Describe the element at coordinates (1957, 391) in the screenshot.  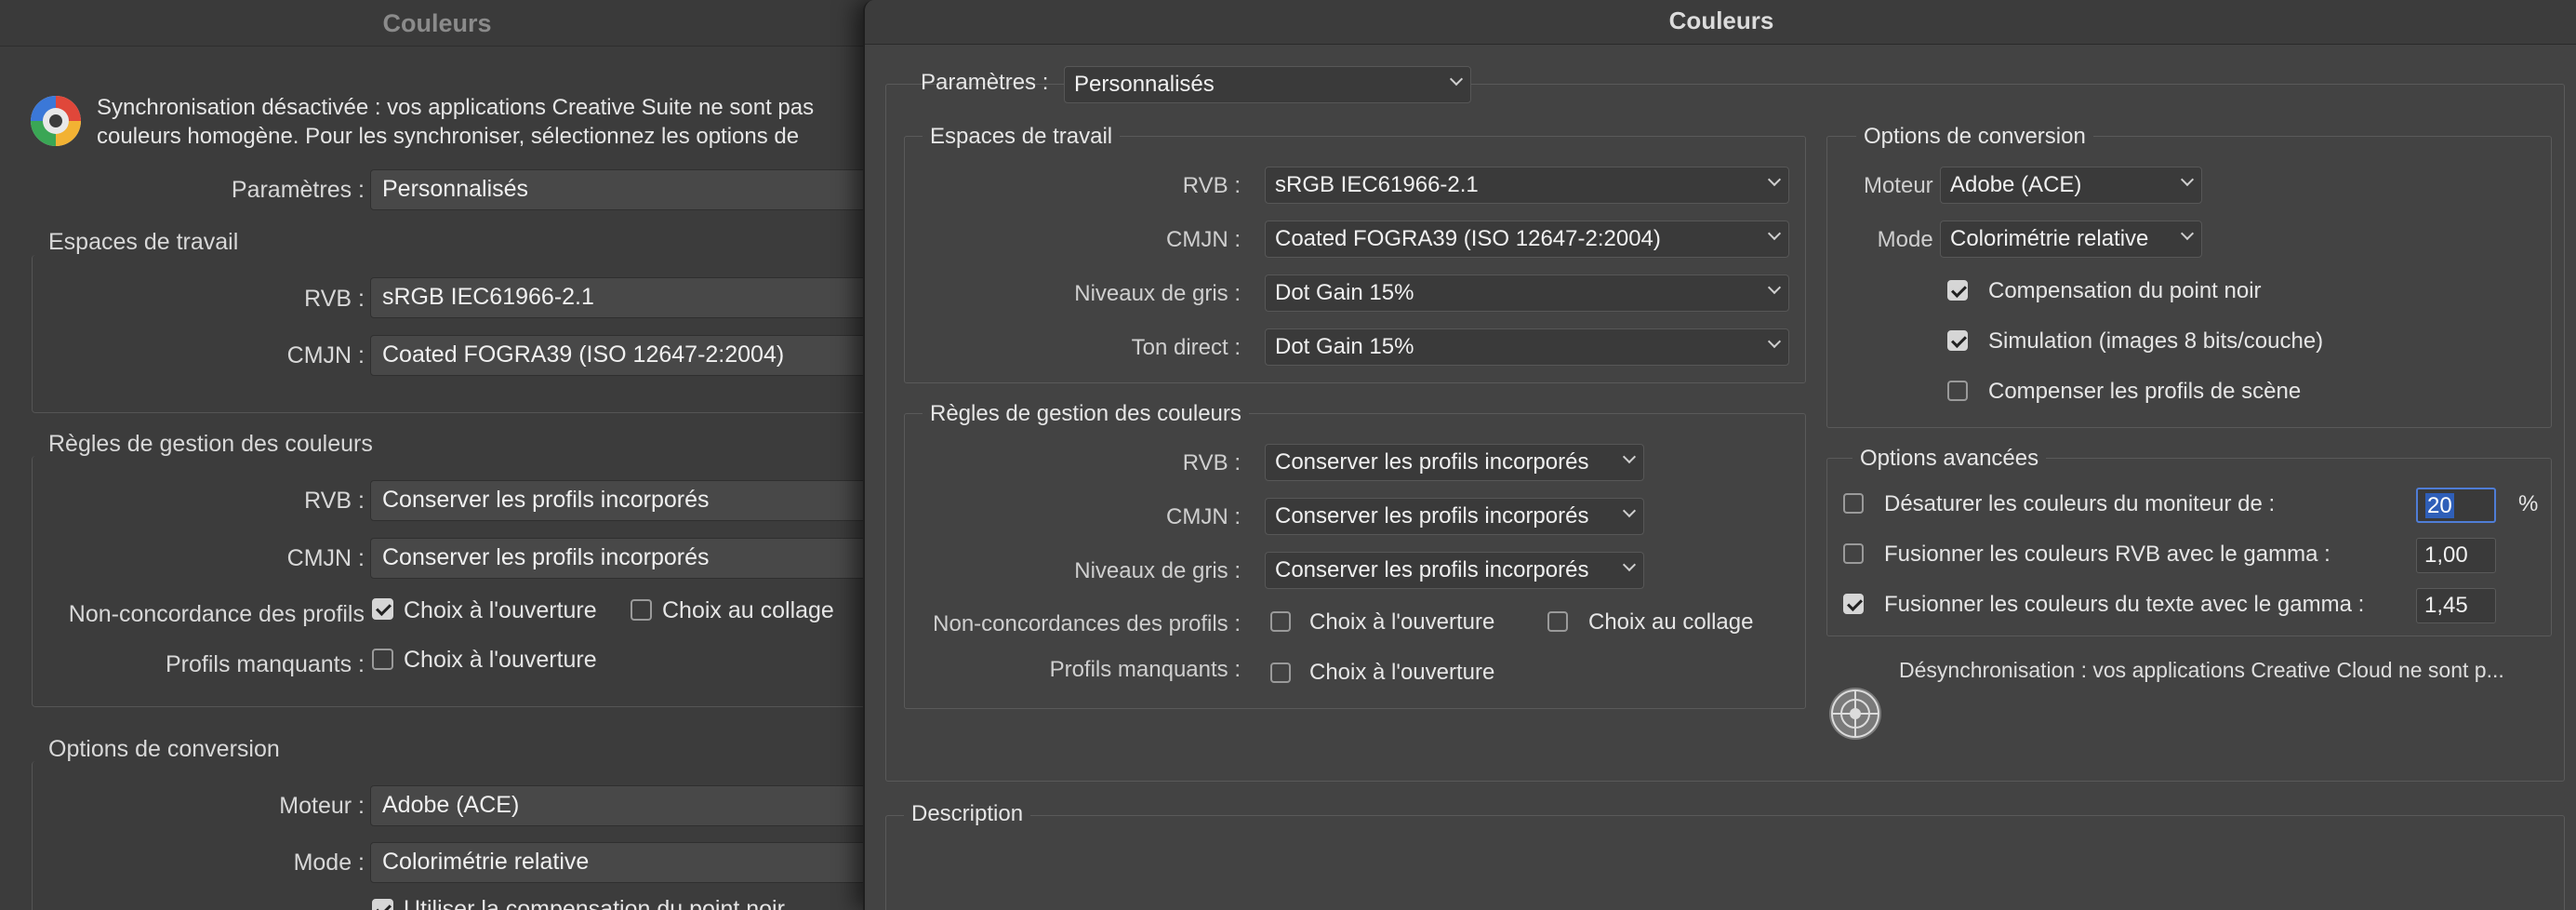
I see `front-scene-checkbox` at that location.